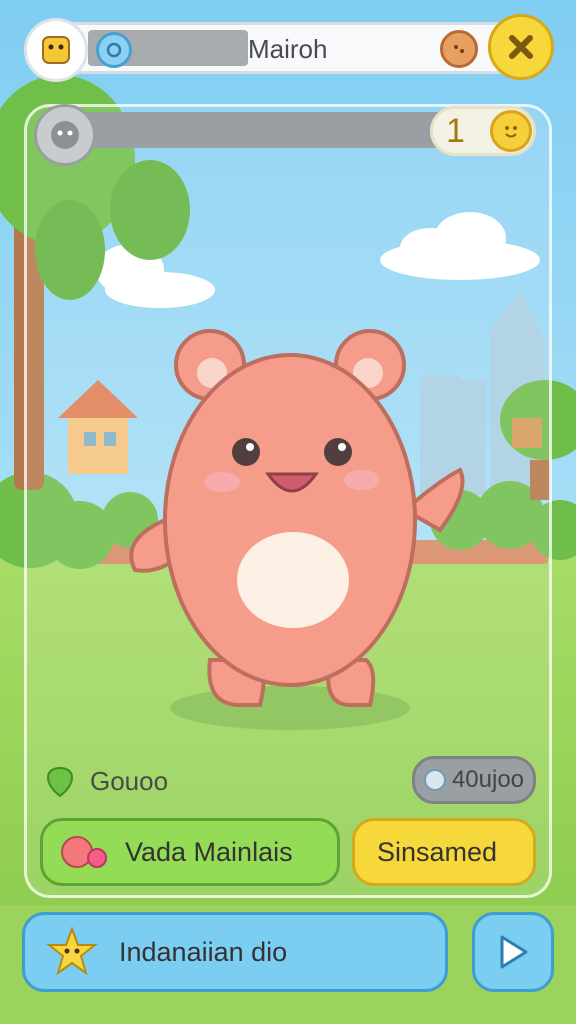 The width and height of the screenshot is (576, 1024). I want to click on primary-action-button: Vada Mainlais, so click(190, 852).